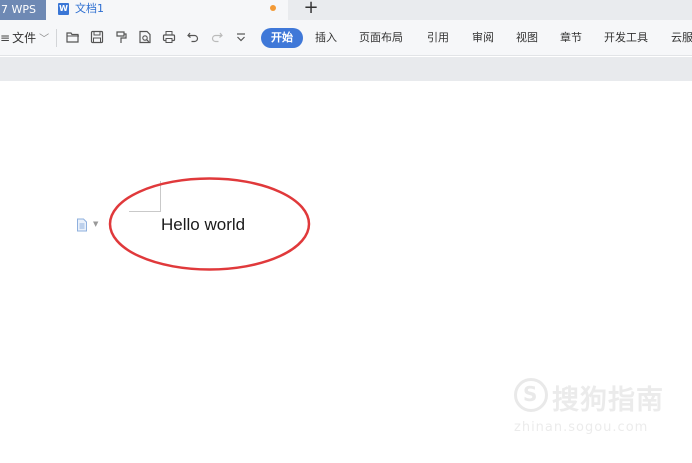  Describe the element at coordinates (273, 8) in the screenshot. I see `unsaved-indicator-icon` at that location.